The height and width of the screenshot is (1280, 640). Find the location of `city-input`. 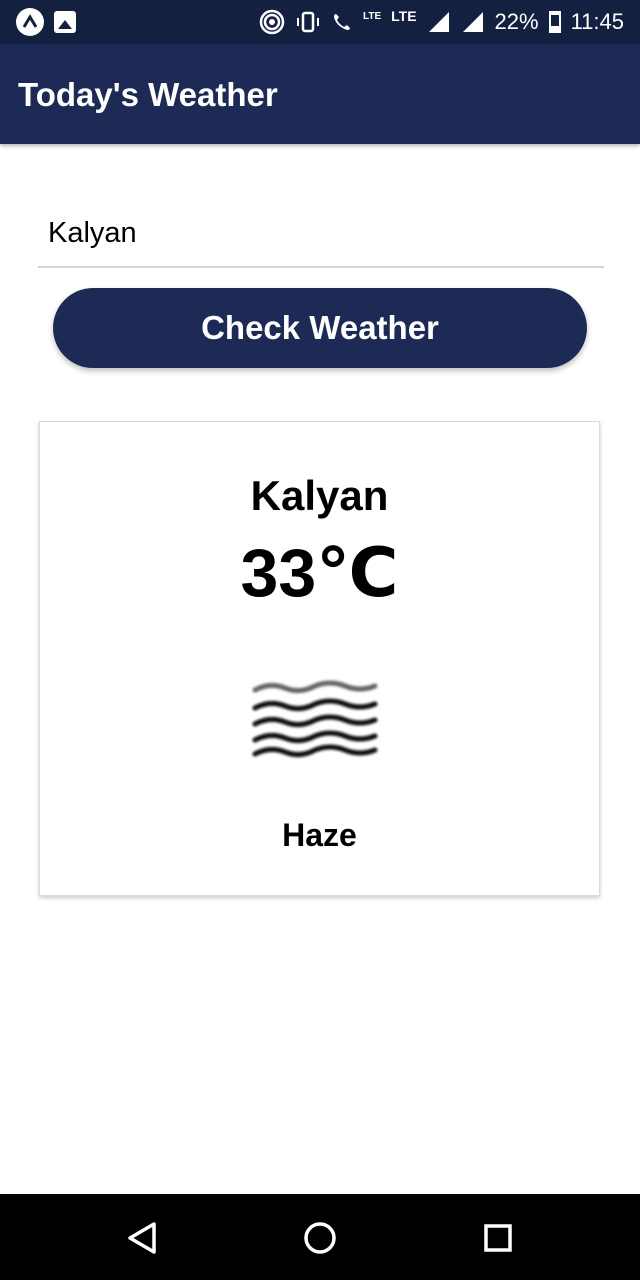

city-input is located at coordinates (321, 234).